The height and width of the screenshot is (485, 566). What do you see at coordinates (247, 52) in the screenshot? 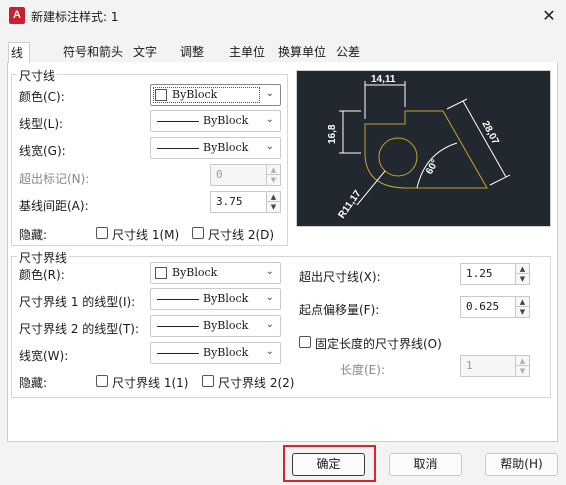
I see `tab-primary-units: 主单位` at bounding box center [247, 52].